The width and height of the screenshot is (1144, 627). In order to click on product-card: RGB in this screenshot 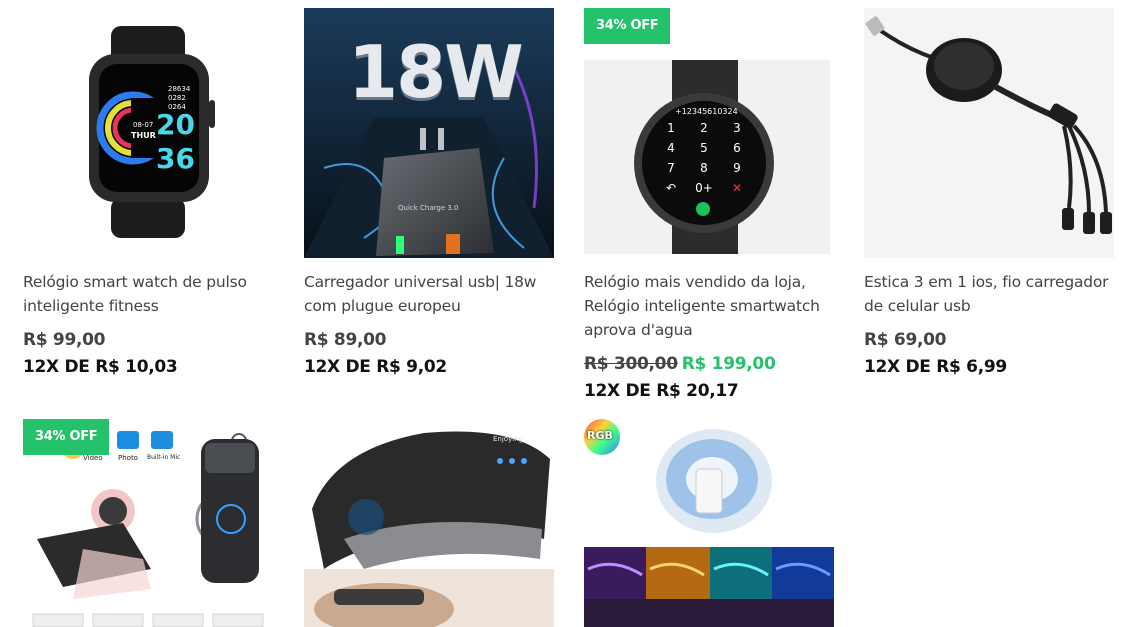, I will do `click(709, 523)`.